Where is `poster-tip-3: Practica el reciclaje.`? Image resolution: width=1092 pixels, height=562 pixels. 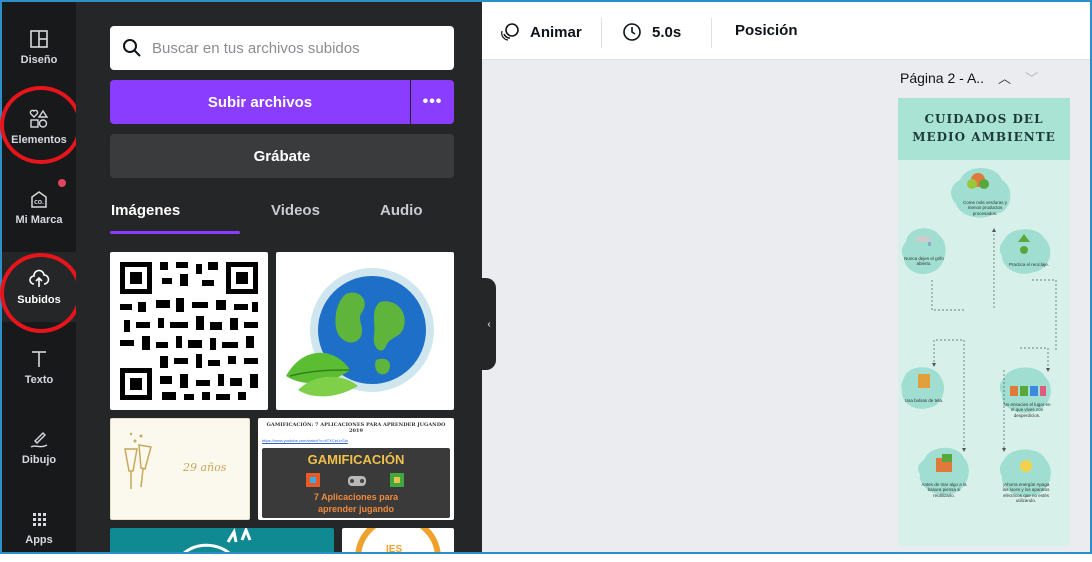 poster-tip-3: Practica el reciclaje. is located at coordinates (1028, 264).